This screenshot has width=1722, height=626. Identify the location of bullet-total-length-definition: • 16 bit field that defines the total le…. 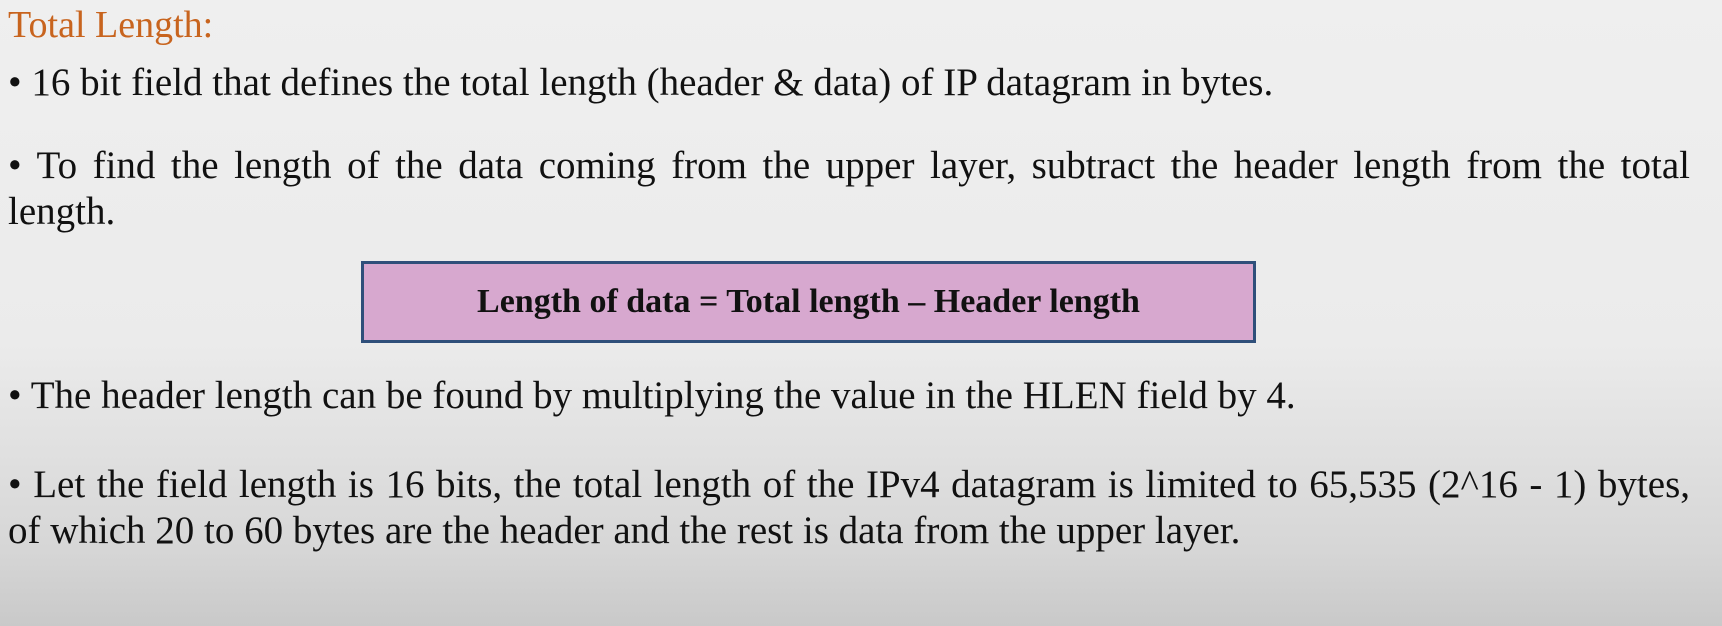
(641, 82).